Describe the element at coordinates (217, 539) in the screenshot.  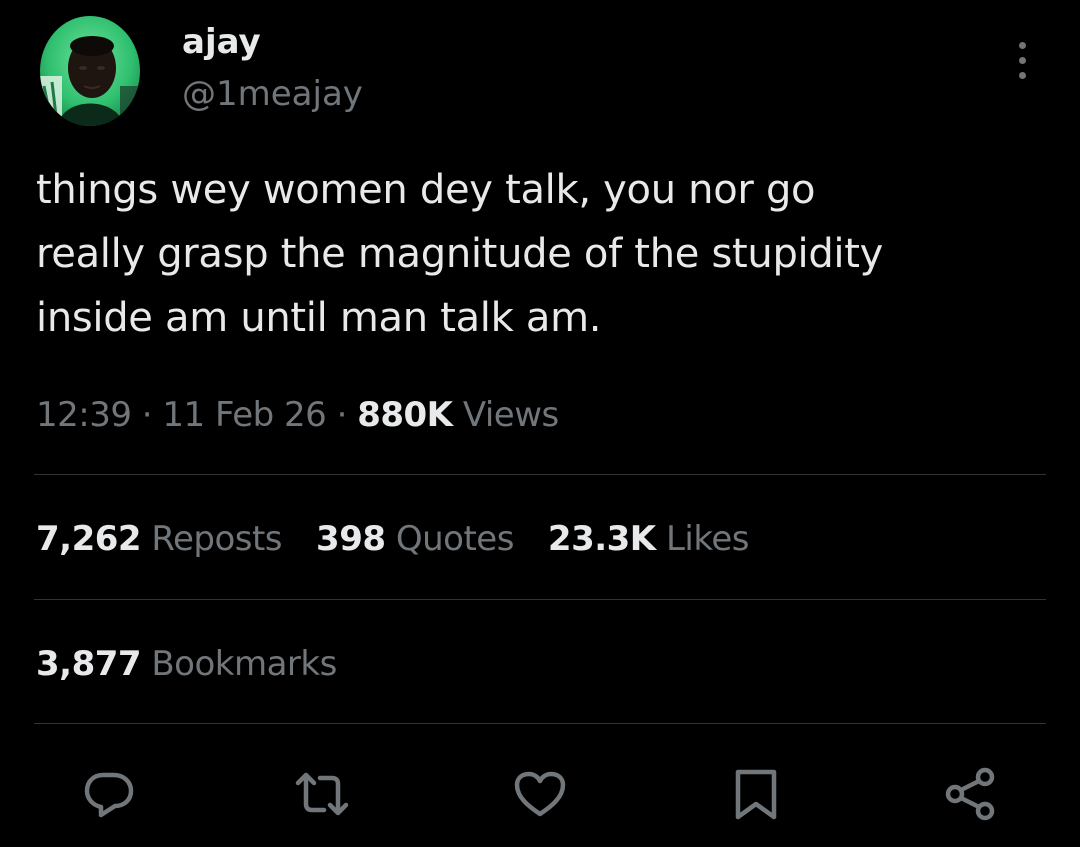
I see `reposts-label: Reposts` at that location.